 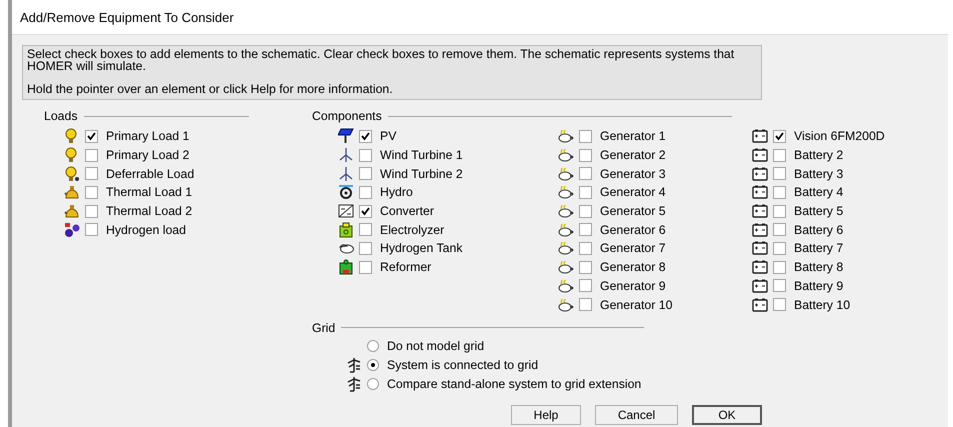 What do you see at coordinates (633, 229) in the screenshot?
I see `checkbox-label: Generator 6` at bounding box center [633, 229].